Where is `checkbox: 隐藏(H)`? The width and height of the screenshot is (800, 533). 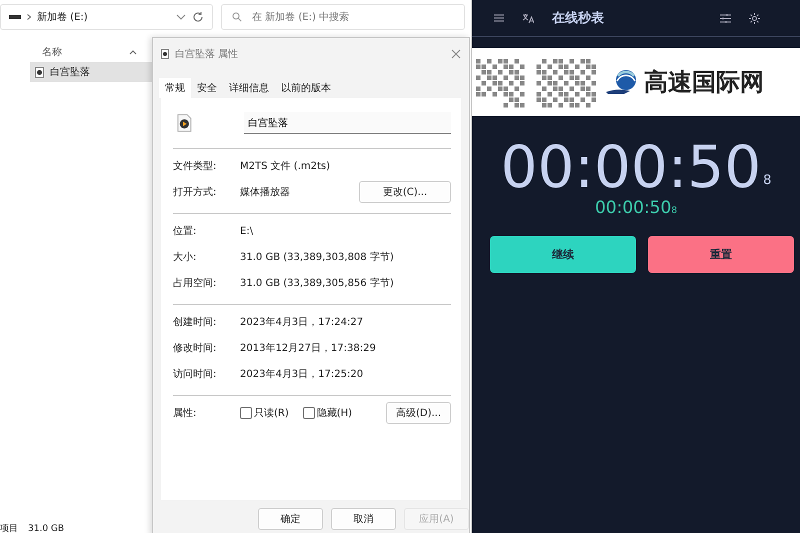
checkbox: 隐藏(H) is located at coordinates (327, 413).